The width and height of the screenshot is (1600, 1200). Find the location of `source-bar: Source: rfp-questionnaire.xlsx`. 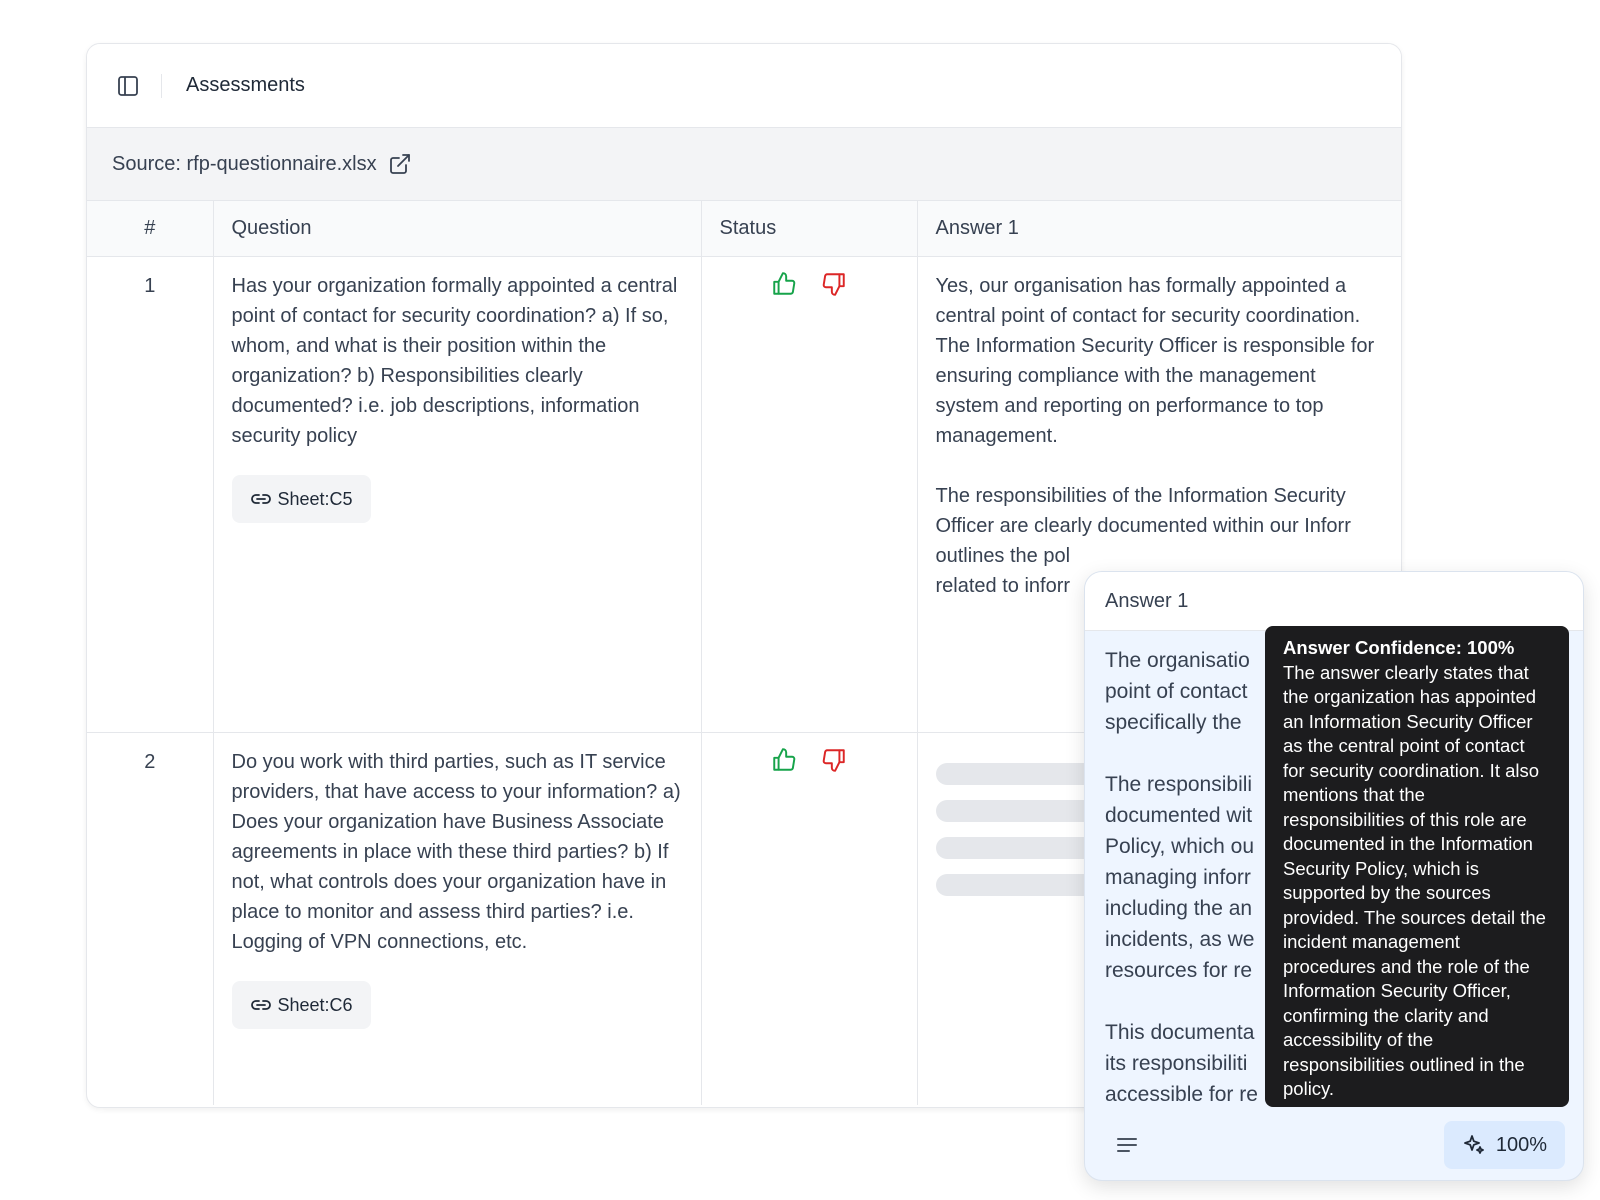

source-bar: Source: rfp-questionnaire.xlsx is located at coordinates (744, 164).